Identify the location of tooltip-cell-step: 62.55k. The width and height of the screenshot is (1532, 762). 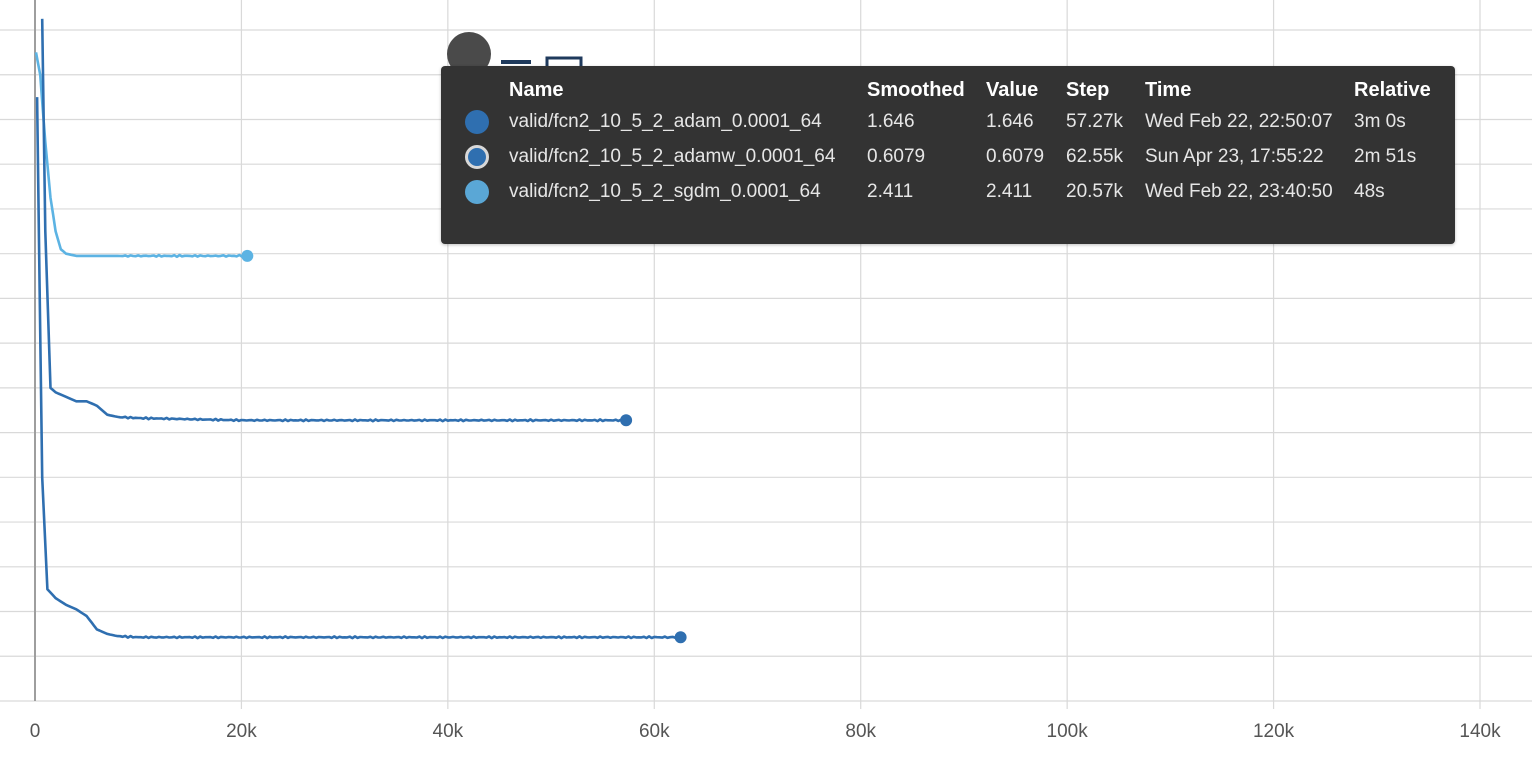
(1095, 156).